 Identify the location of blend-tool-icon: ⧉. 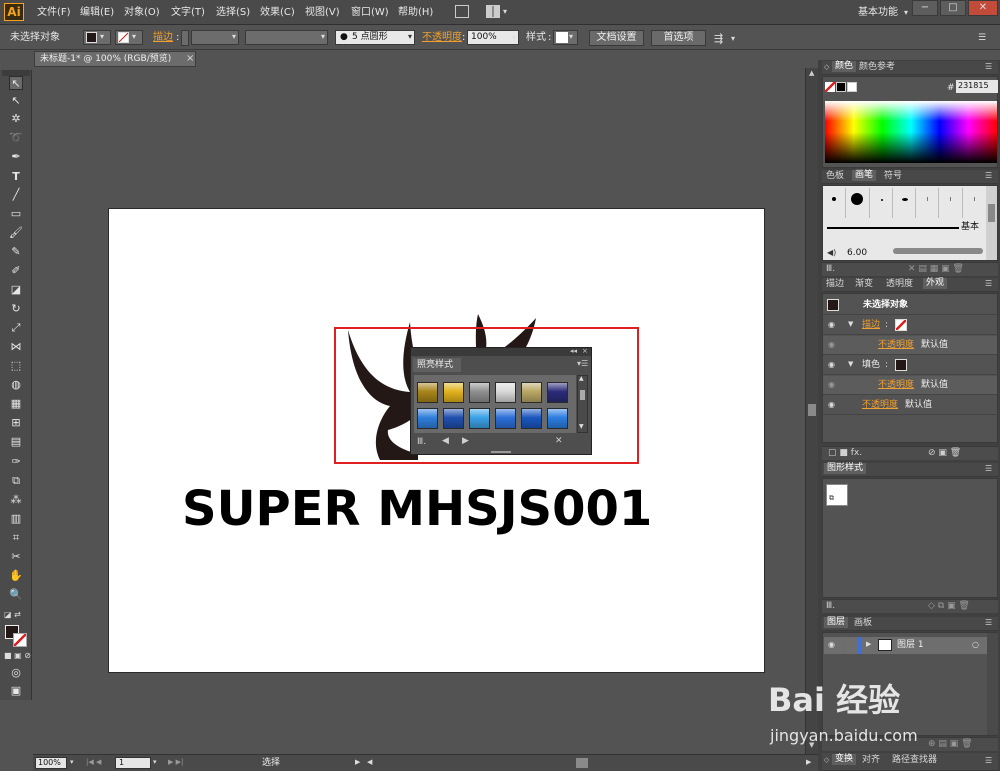
(16, 481).